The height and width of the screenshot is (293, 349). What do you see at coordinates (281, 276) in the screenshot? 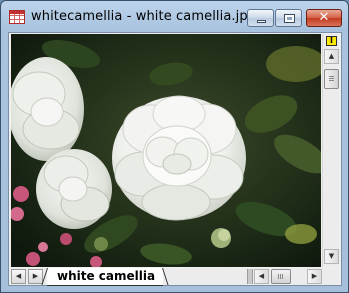
I see `horizontal-scroll-thumb` at bounding box center [281, 276].